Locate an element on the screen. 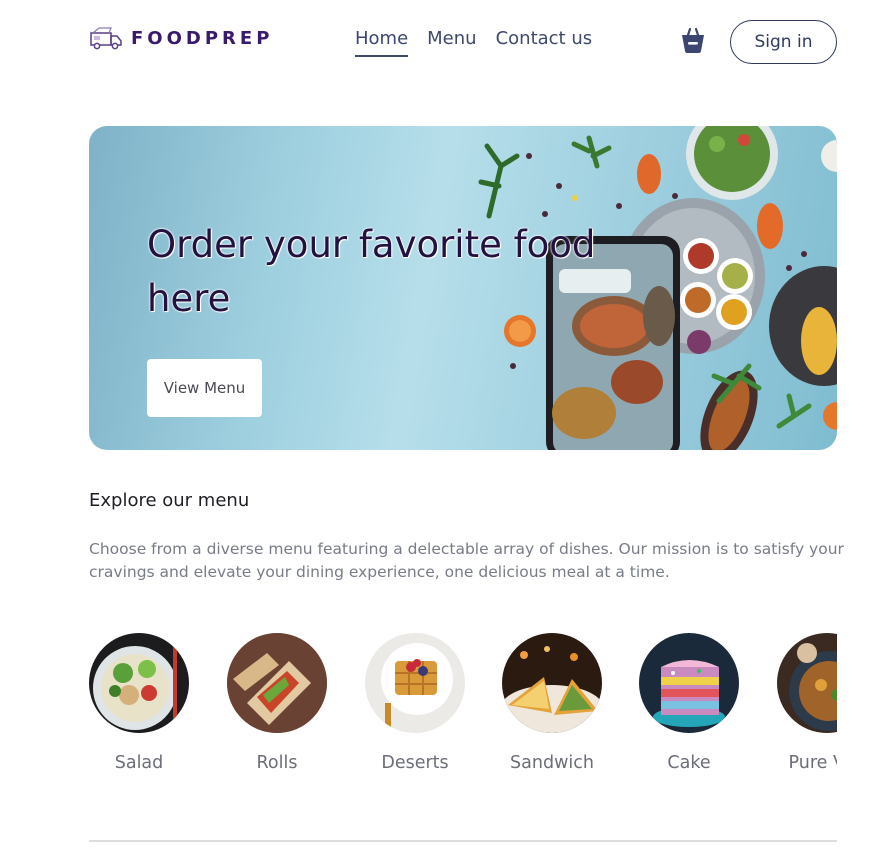  sandwich-image is located at coordinates (552, 683).